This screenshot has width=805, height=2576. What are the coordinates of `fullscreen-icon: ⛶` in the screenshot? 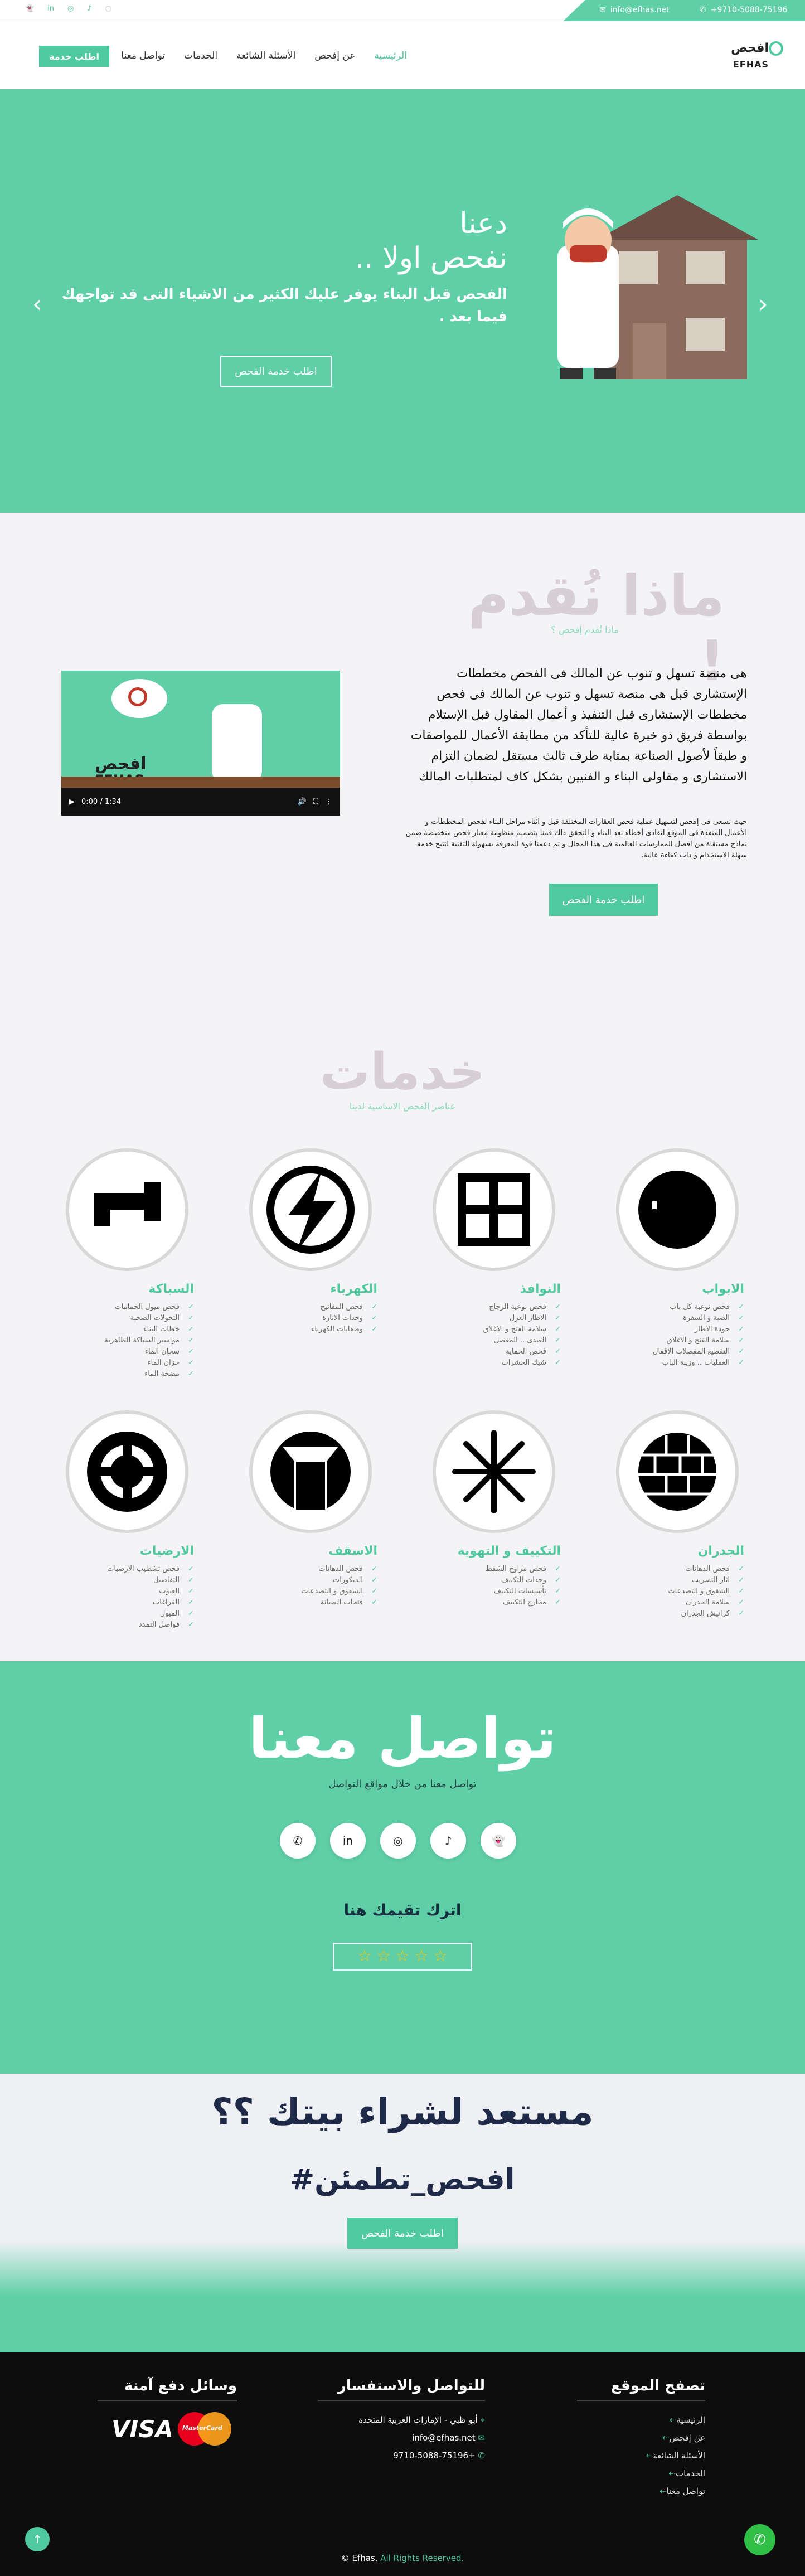 It's located at (315, 802).